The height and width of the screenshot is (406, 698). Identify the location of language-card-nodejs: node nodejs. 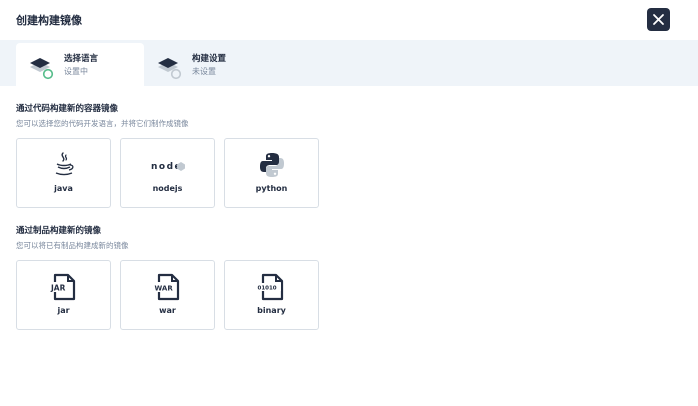
(167, 173).